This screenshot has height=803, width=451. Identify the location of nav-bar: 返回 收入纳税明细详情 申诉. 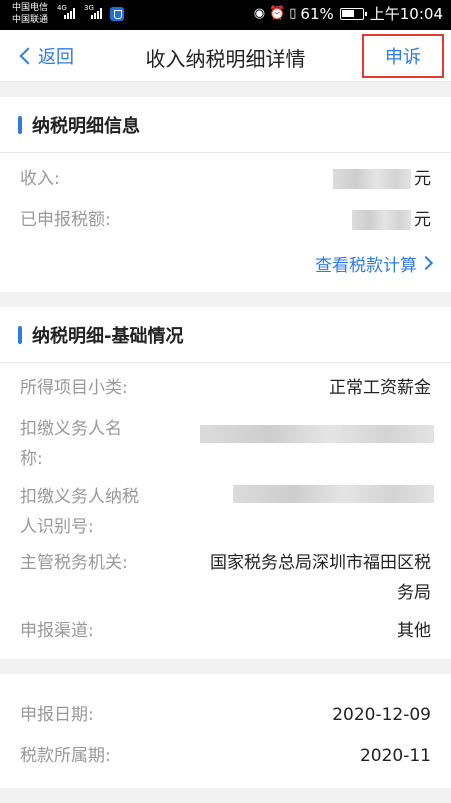
(225, 56).